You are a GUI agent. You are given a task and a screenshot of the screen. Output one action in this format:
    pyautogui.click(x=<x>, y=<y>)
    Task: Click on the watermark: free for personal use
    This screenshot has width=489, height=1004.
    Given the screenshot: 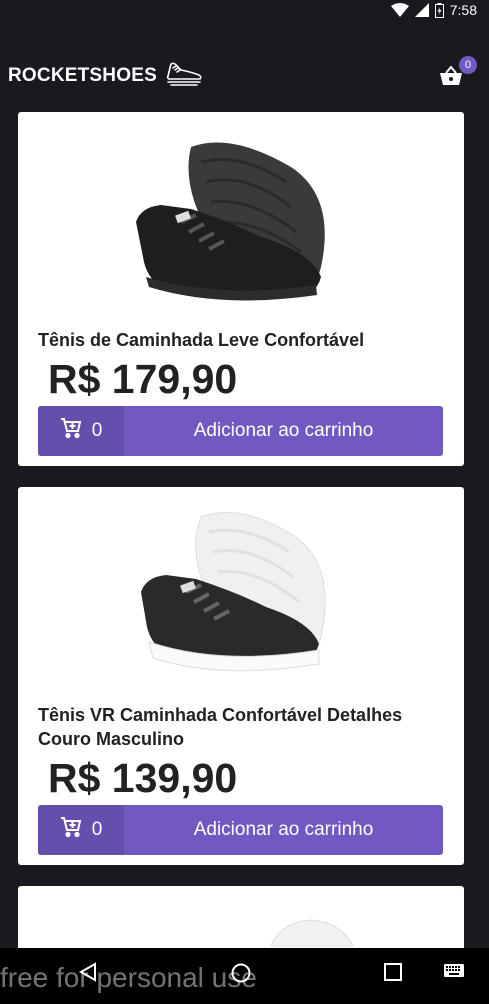 What is the action you would take?
    pyautogui.click(x=128, y=977)
    